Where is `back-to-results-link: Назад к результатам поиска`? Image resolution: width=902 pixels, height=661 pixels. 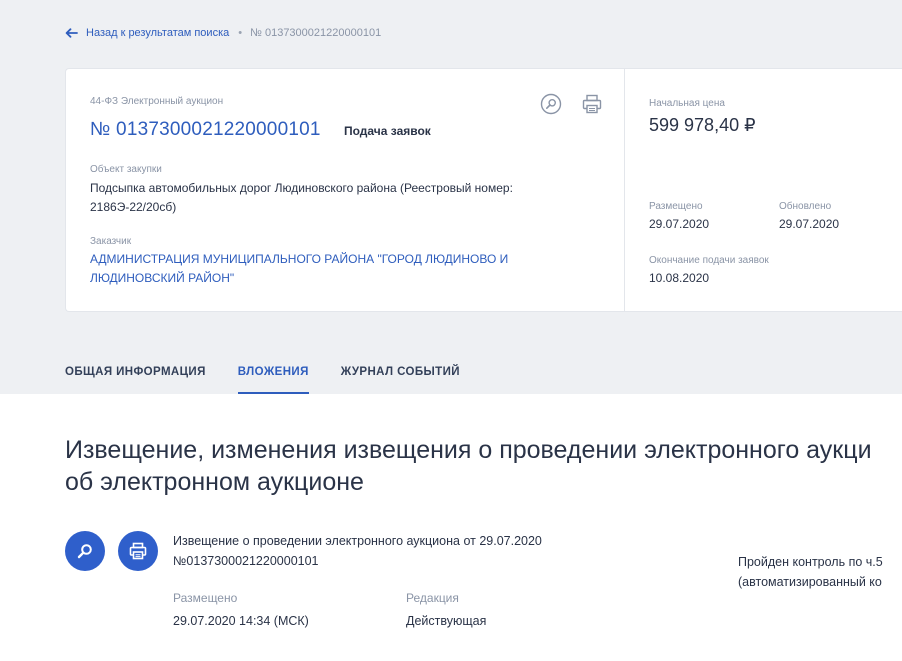 back-to-results-link: Назад к результатам поиска is located at coordinates (147, 33).